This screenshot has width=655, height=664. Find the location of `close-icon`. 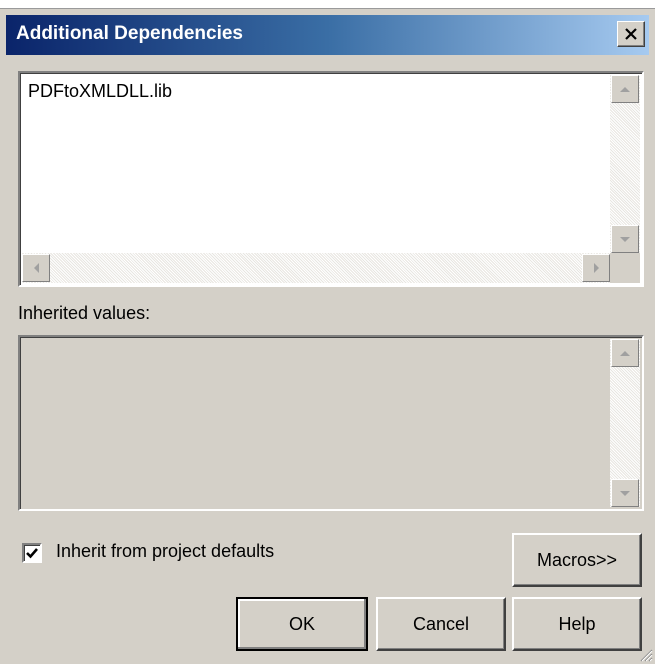

close-icon is located at coordinates (631, 34).